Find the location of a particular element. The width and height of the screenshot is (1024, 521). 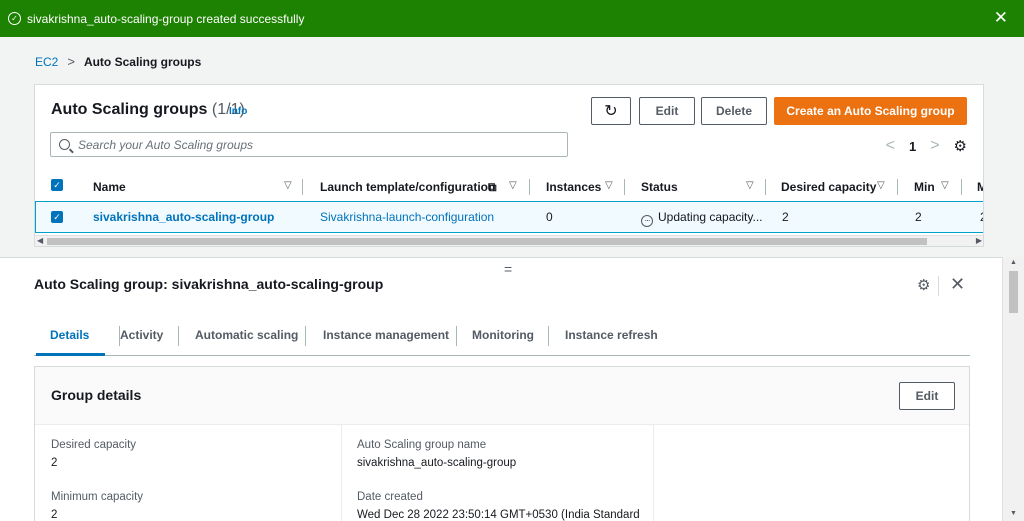

scroll-down-icon: ▼ is located at coordinates (1013, 513).